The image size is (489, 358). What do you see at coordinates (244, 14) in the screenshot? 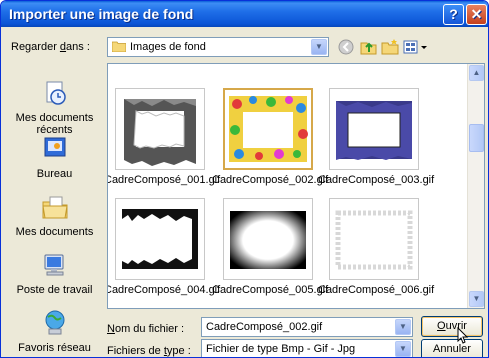
I see `title-bar: Importer une image de fond ? ✕` at bounding box center [244, 14].